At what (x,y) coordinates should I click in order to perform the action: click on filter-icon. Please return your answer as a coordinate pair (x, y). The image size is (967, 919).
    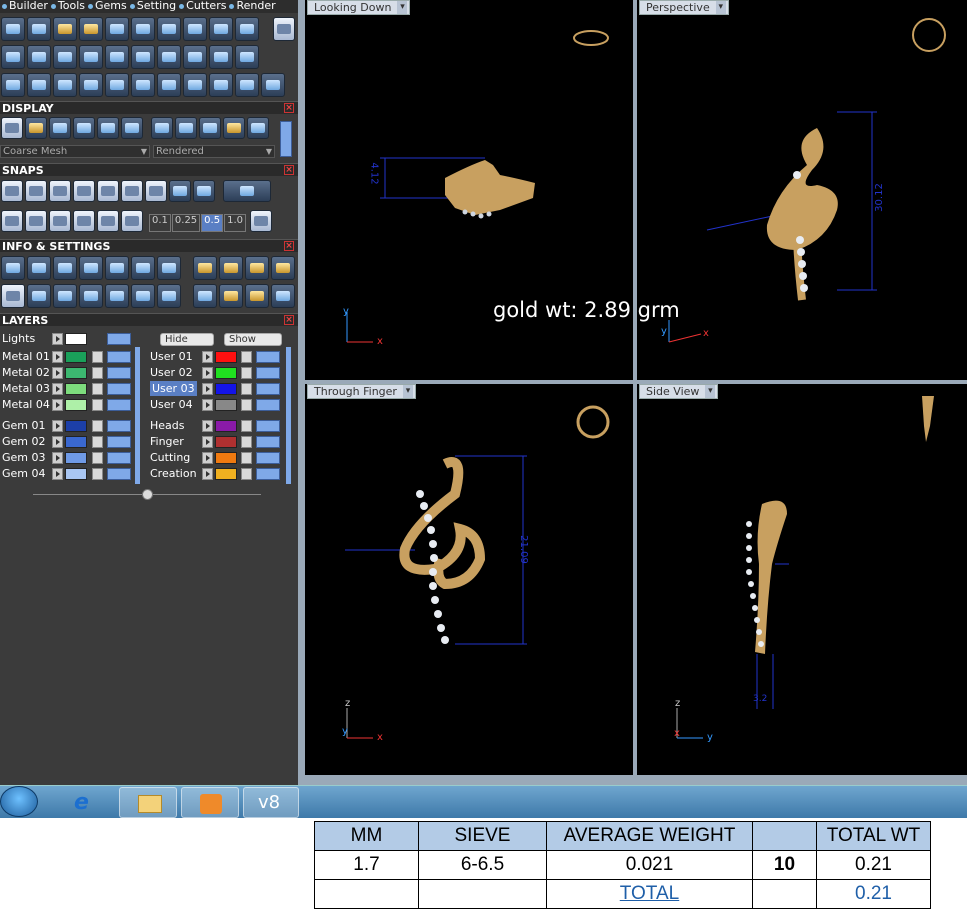
    Looking at the image, I should click on (117, 296).